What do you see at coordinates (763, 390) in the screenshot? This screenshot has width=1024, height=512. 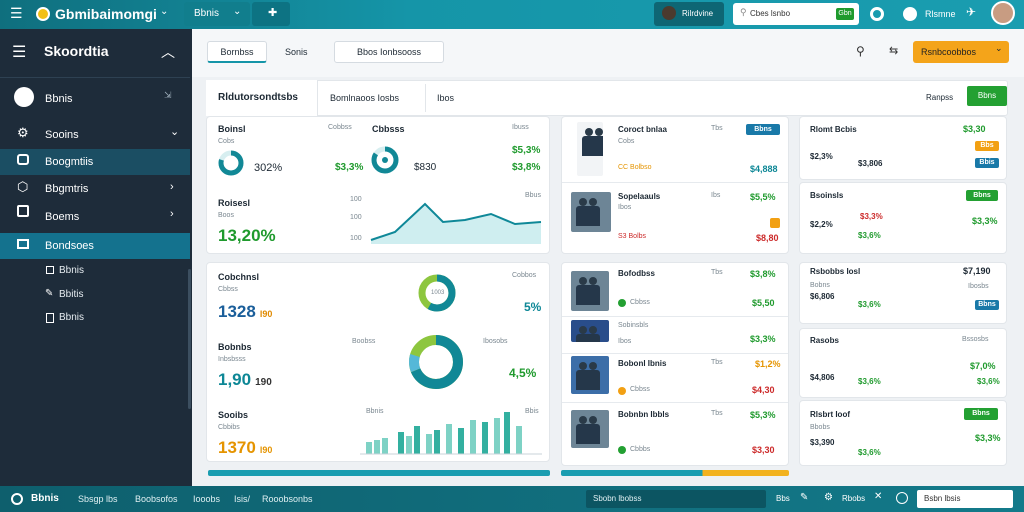 I see `list-item-value: $4,30` at bounding box center [763, 390].